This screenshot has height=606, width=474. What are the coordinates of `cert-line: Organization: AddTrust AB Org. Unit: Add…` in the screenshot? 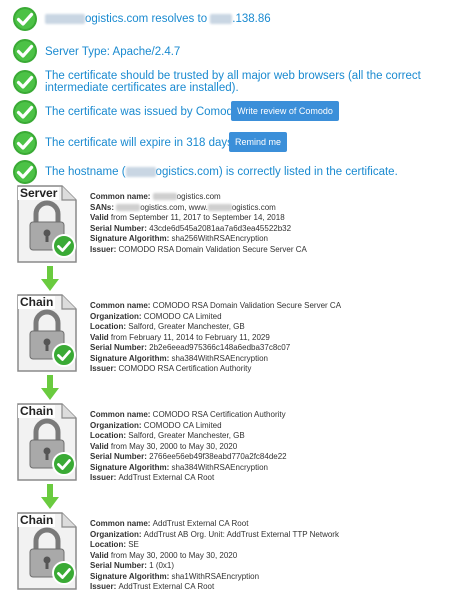 It's located at (214, 534).